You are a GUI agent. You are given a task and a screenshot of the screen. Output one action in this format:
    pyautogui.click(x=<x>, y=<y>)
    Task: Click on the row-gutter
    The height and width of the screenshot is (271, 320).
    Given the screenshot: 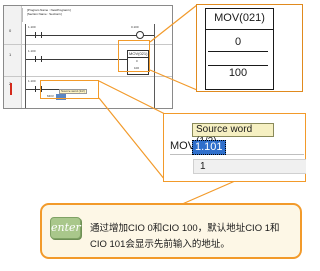 What is the action you would take?
    pyautogui.click(x=13, y=57)
    